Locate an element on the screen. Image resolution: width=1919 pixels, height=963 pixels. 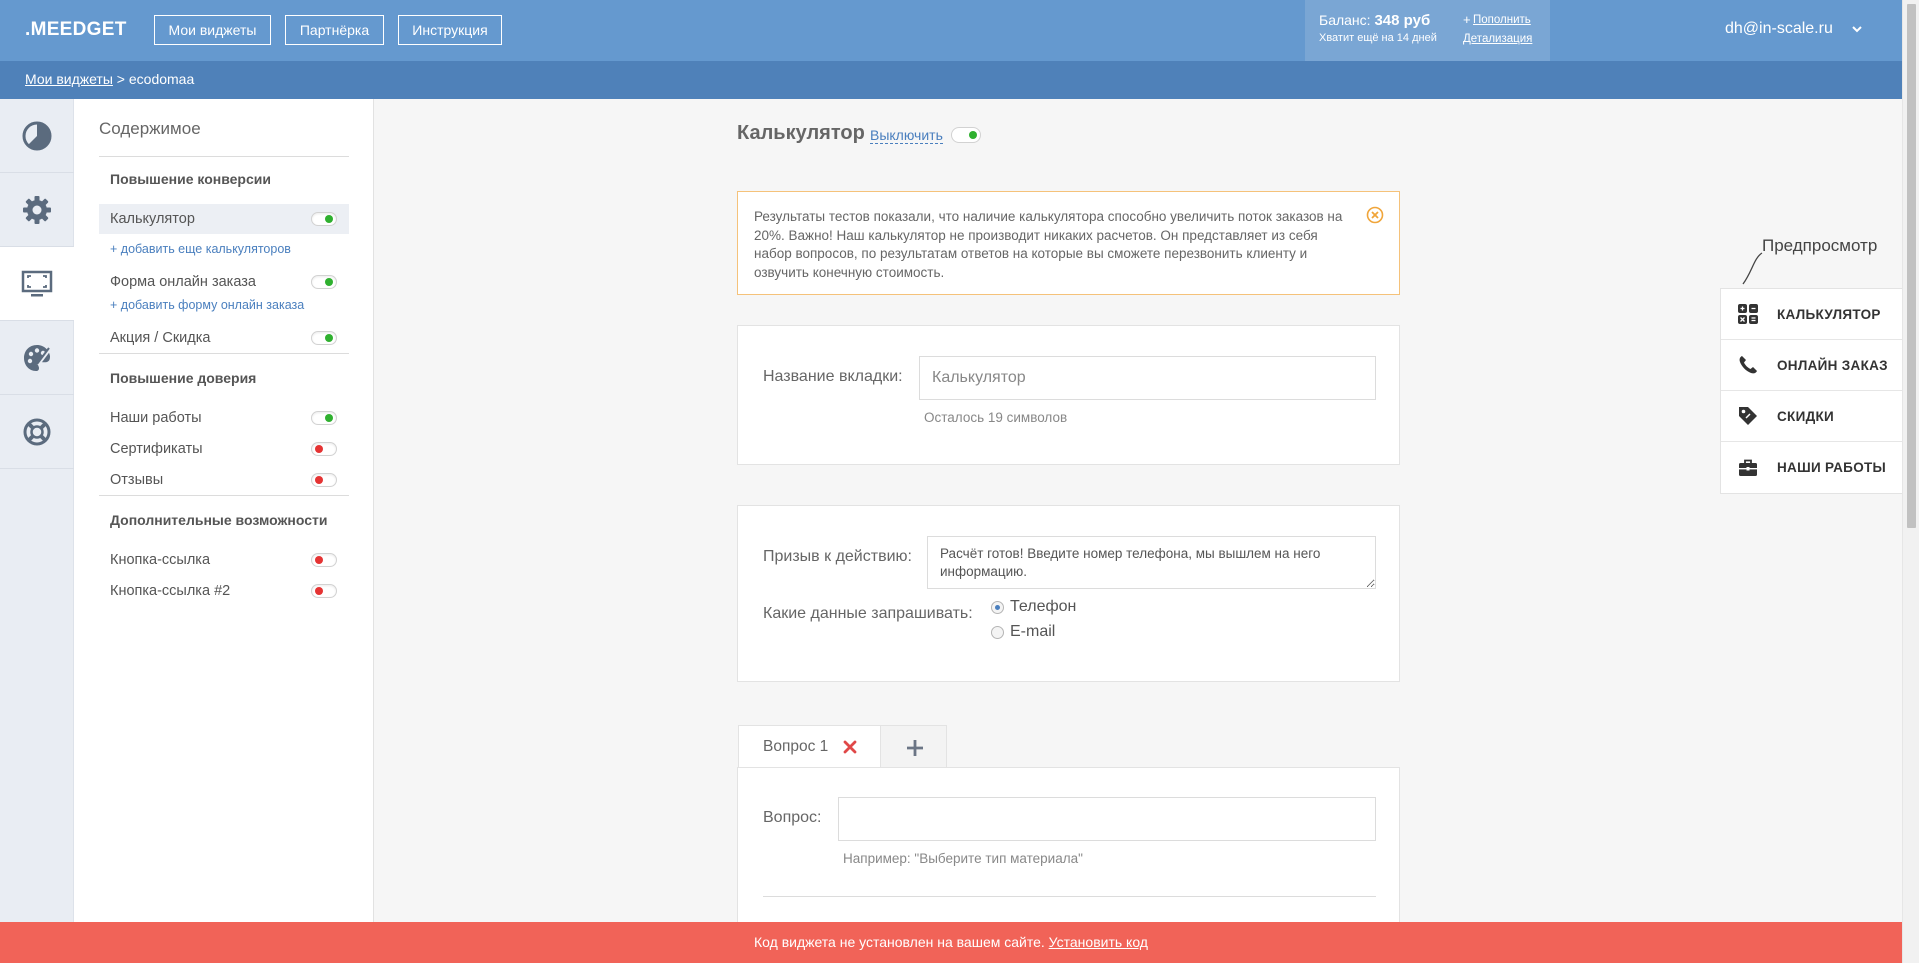
rail-content is located at coordinates (37, 284).